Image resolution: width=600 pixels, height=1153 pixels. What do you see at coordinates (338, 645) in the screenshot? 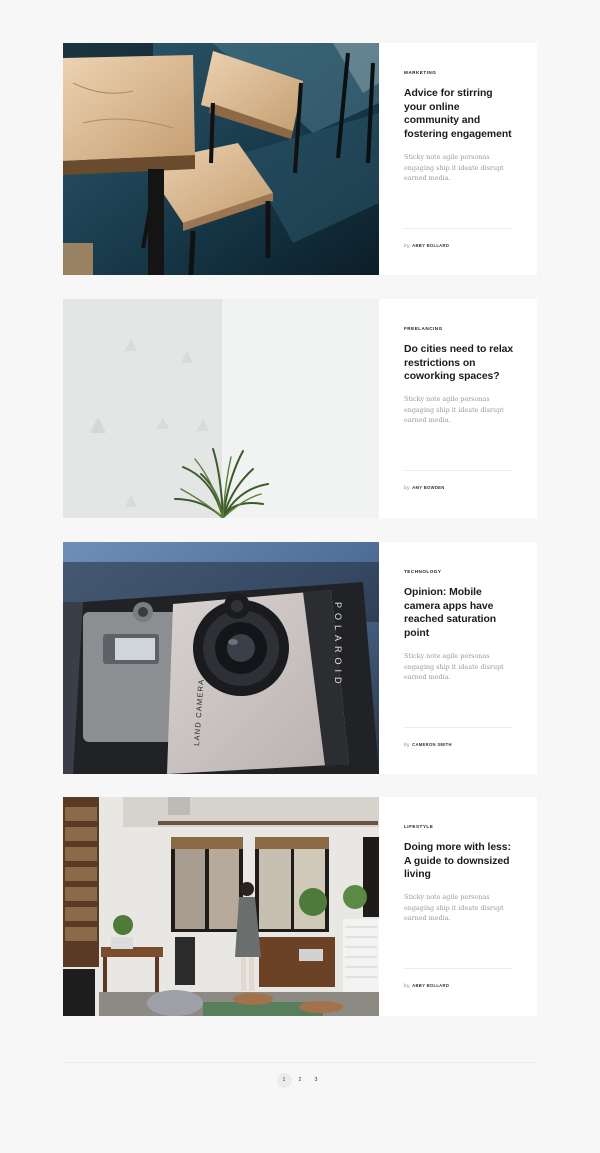
I see `camera-brand-text: POLAROID` at bounding box center [338, 645].